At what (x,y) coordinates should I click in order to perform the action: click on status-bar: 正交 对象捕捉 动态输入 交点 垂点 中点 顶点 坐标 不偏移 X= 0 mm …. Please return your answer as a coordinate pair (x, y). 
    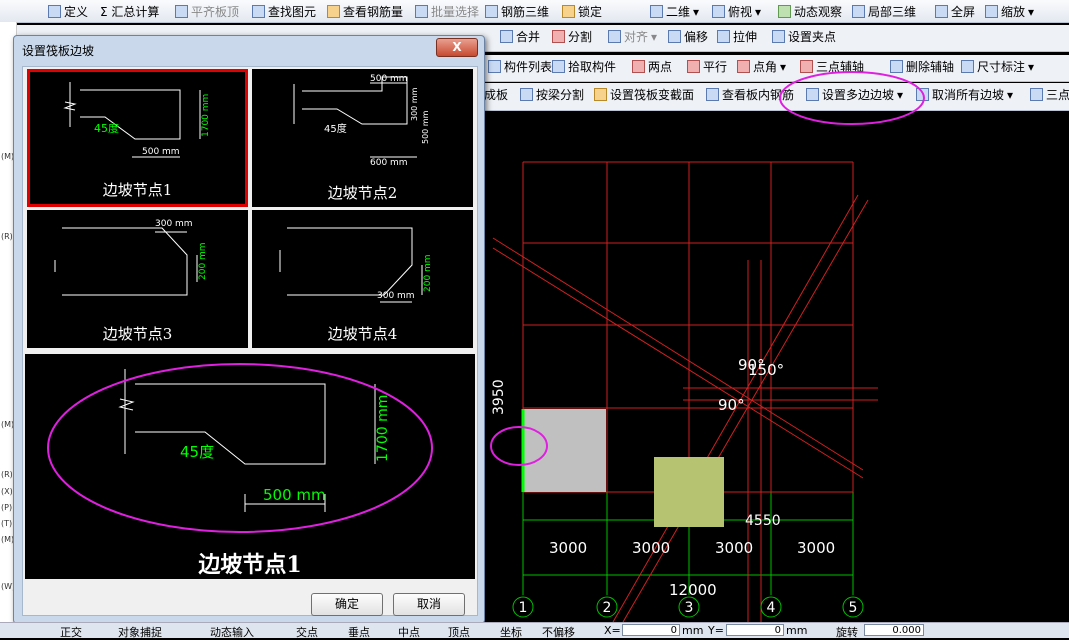
    Looking at the image, I should click on (534, 631).